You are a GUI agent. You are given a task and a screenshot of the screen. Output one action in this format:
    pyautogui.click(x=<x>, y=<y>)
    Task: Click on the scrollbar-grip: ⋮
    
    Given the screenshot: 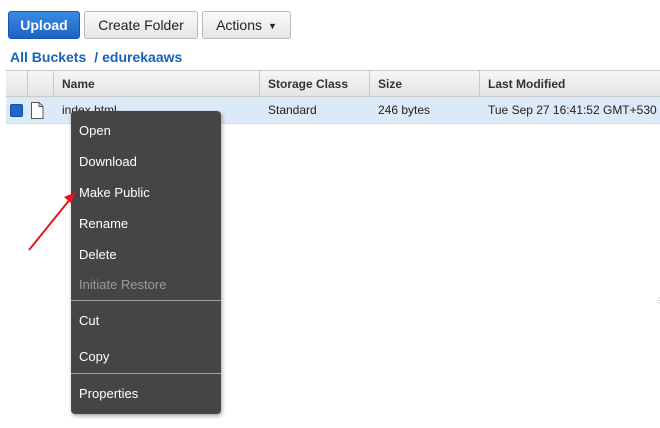 What is the action you would take?
    pyautogui.click(x=657, y=300)
    